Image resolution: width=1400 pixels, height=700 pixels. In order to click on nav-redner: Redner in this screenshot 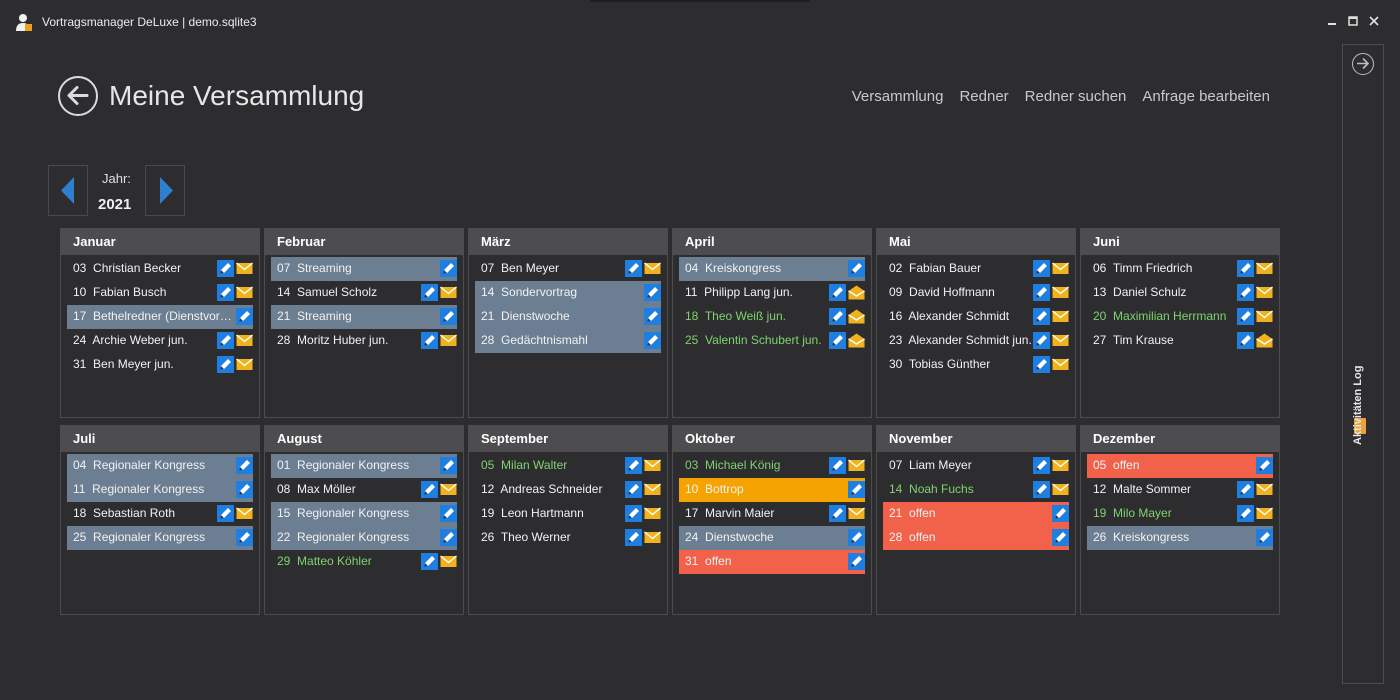, I will do `click(983, 96)`.